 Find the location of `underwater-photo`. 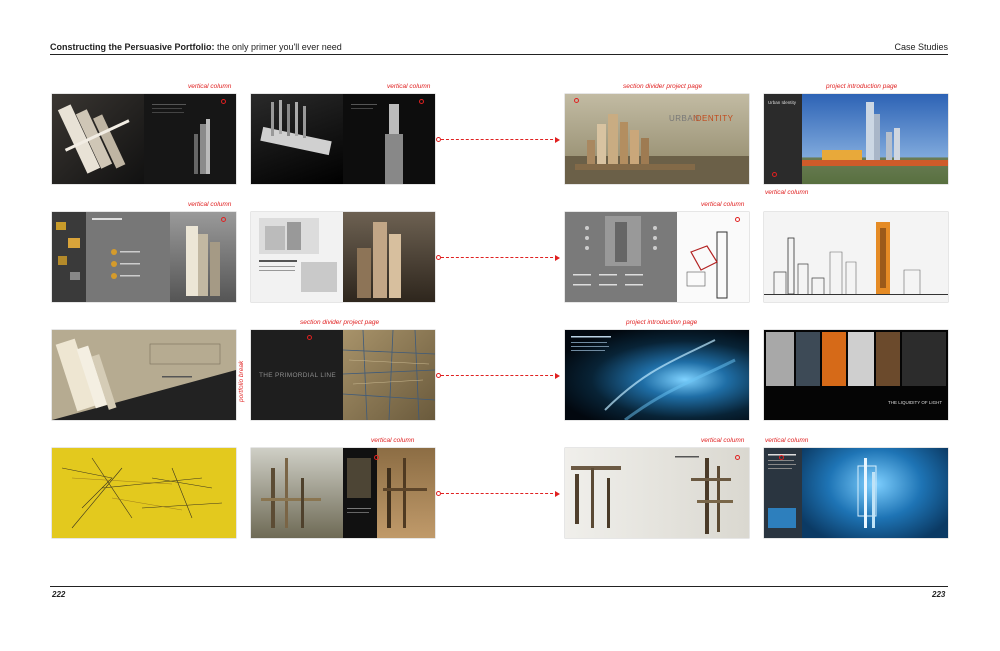

underwater-photo is located at coordinates (867, 493).